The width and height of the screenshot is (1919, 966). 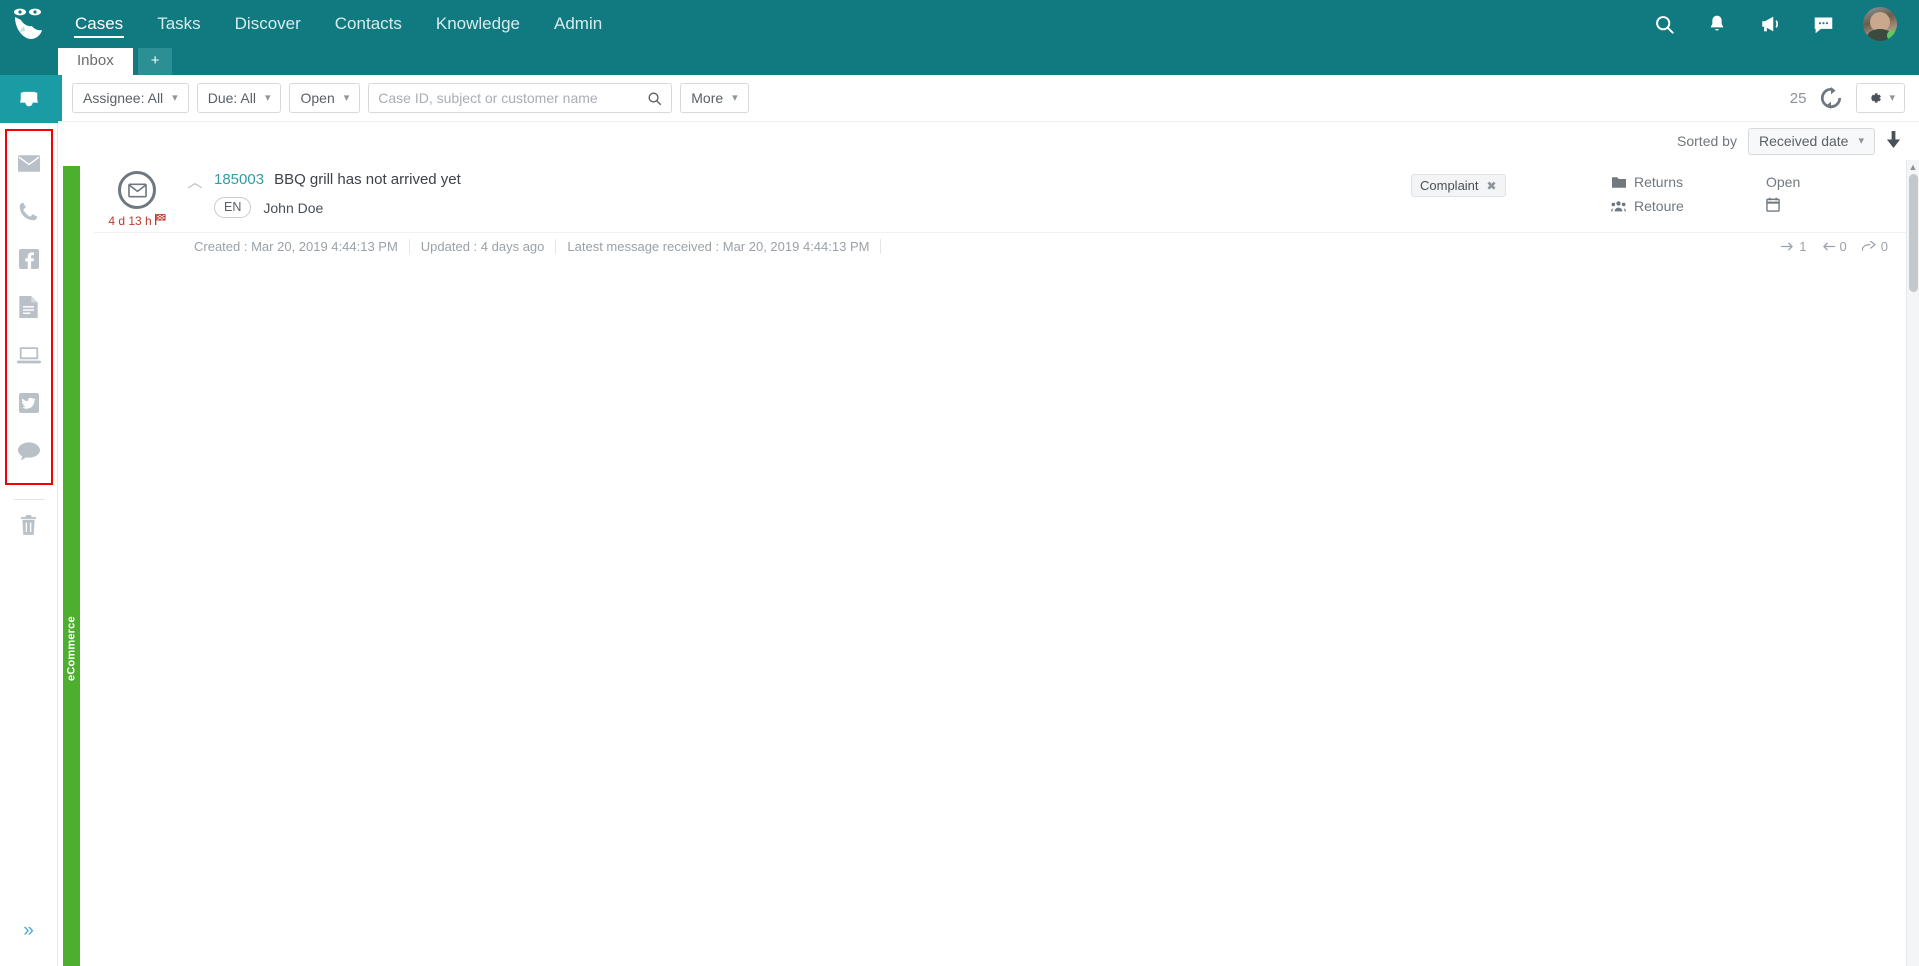 I want to click on case-customer-name: John Doe, so click(x=293, y=208).